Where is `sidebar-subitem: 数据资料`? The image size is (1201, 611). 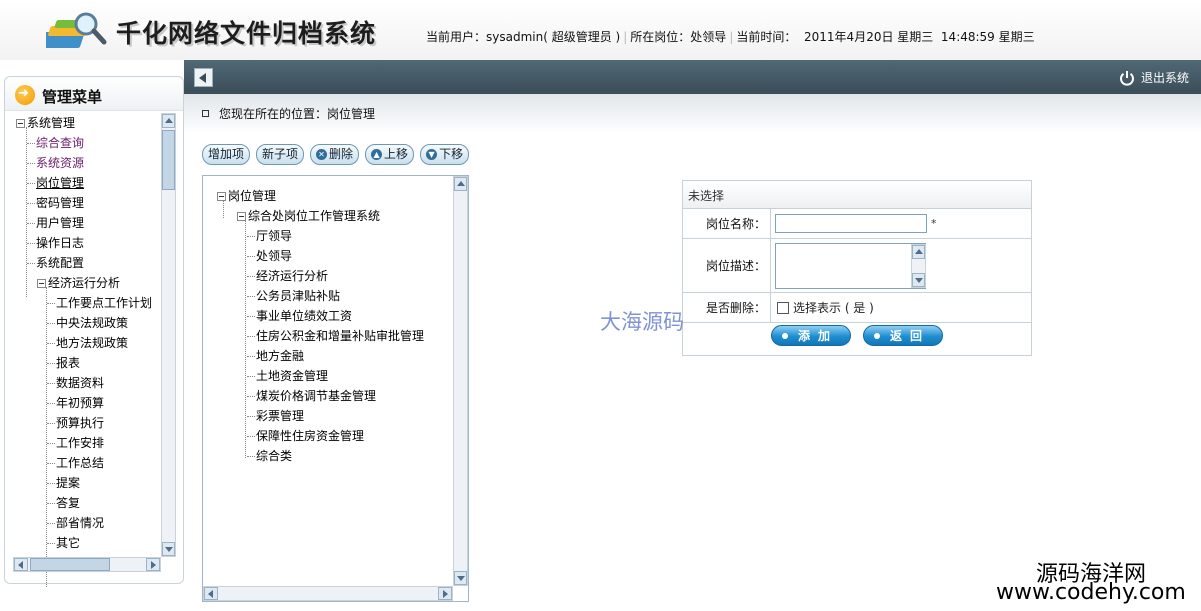
sidebar-subitem: 数据资料 is located at coordinates (75, 383).